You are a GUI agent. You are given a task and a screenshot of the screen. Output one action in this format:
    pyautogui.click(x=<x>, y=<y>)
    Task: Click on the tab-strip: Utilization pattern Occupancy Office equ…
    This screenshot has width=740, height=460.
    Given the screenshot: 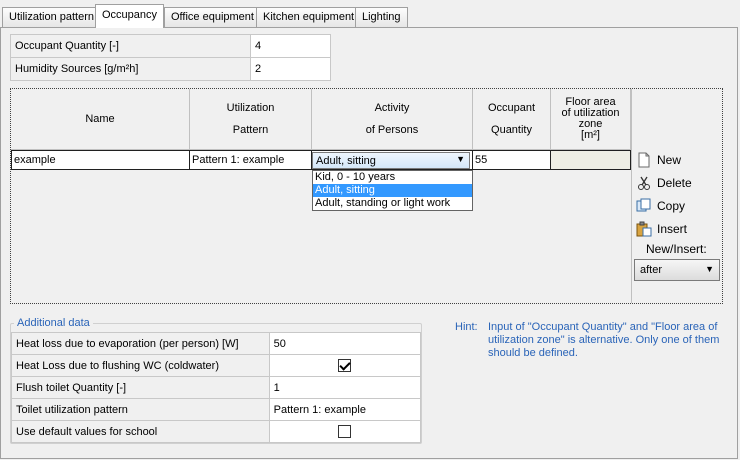 What is the action you would take?
    pyautogui.click(x=370, y=14)
    